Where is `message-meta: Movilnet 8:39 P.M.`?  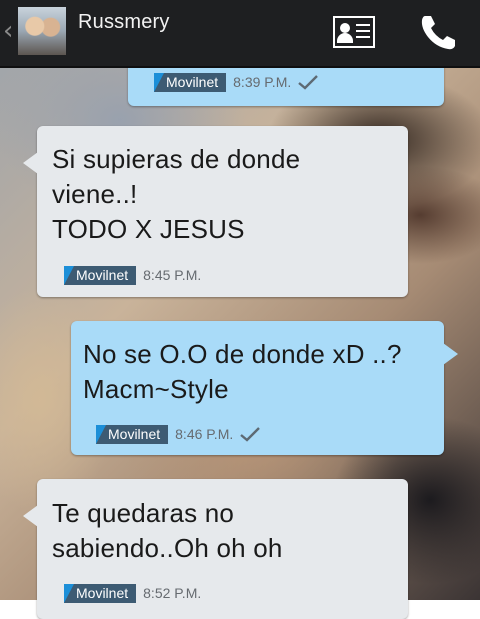 message-meta: Movilnet 8:39 P.M. is located at coordinates (236, 82).